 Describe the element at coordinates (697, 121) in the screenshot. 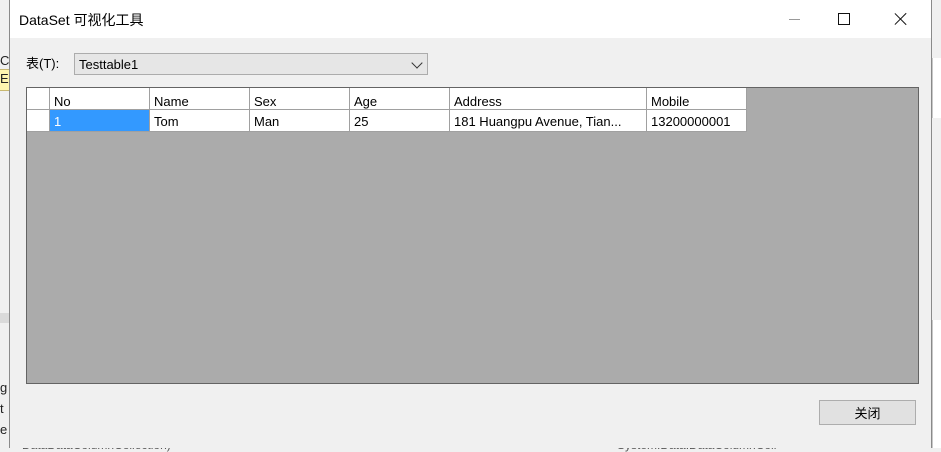

I see `cell-mobile: 13200000001` at that location.